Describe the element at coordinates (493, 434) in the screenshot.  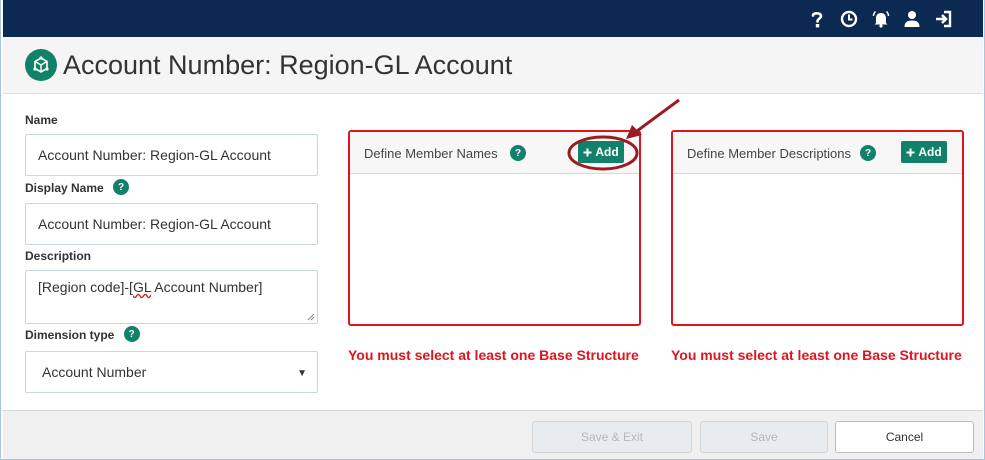
I see `footer-bar: Save & Exit Save Cancel` at that location.